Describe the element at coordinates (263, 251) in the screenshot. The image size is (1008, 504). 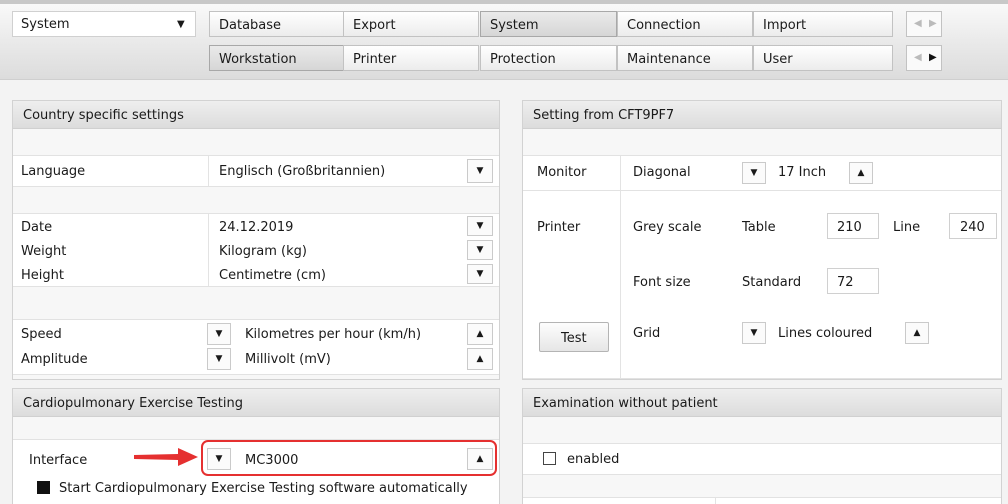
I see `weight-value: Kilogram (kg)` at that location.